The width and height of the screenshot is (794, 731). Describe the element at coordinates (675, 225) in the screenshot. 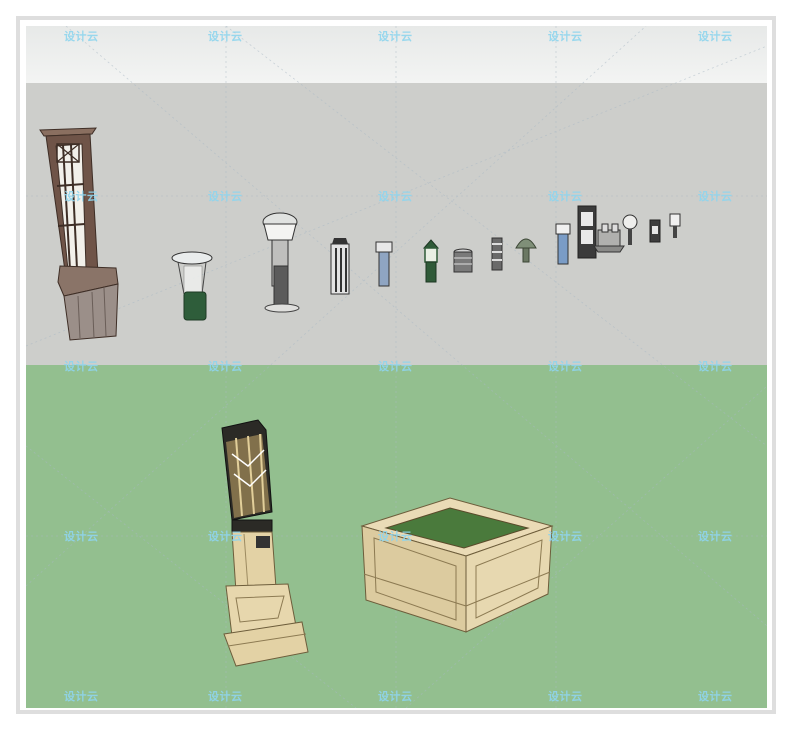

I see `small-post-lamp` at that location.